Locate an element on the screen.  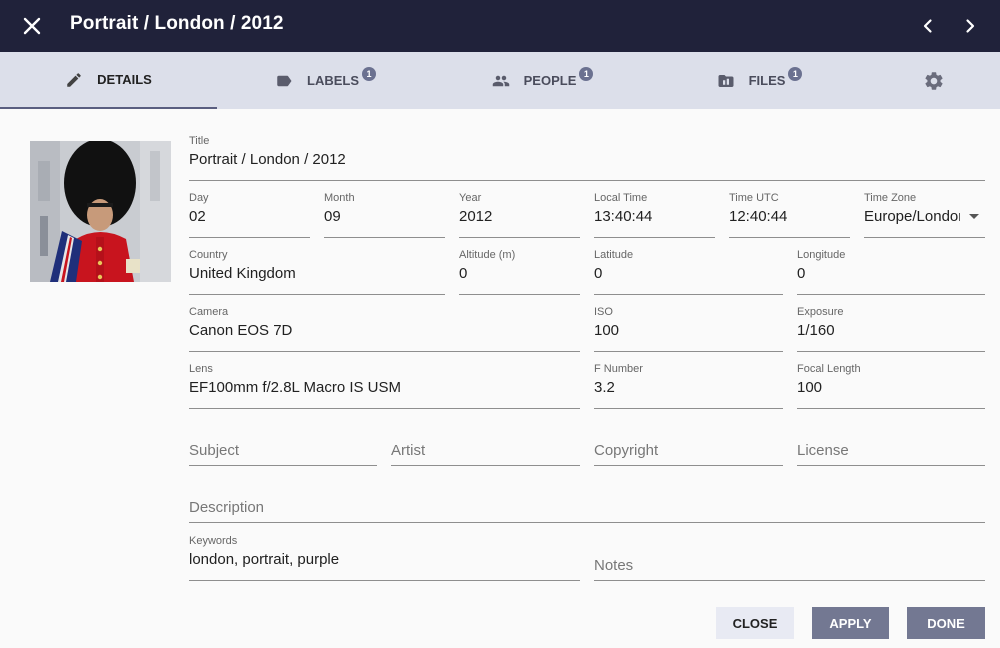
iso-field: ISO 100 is located at coordinates (688, 329).